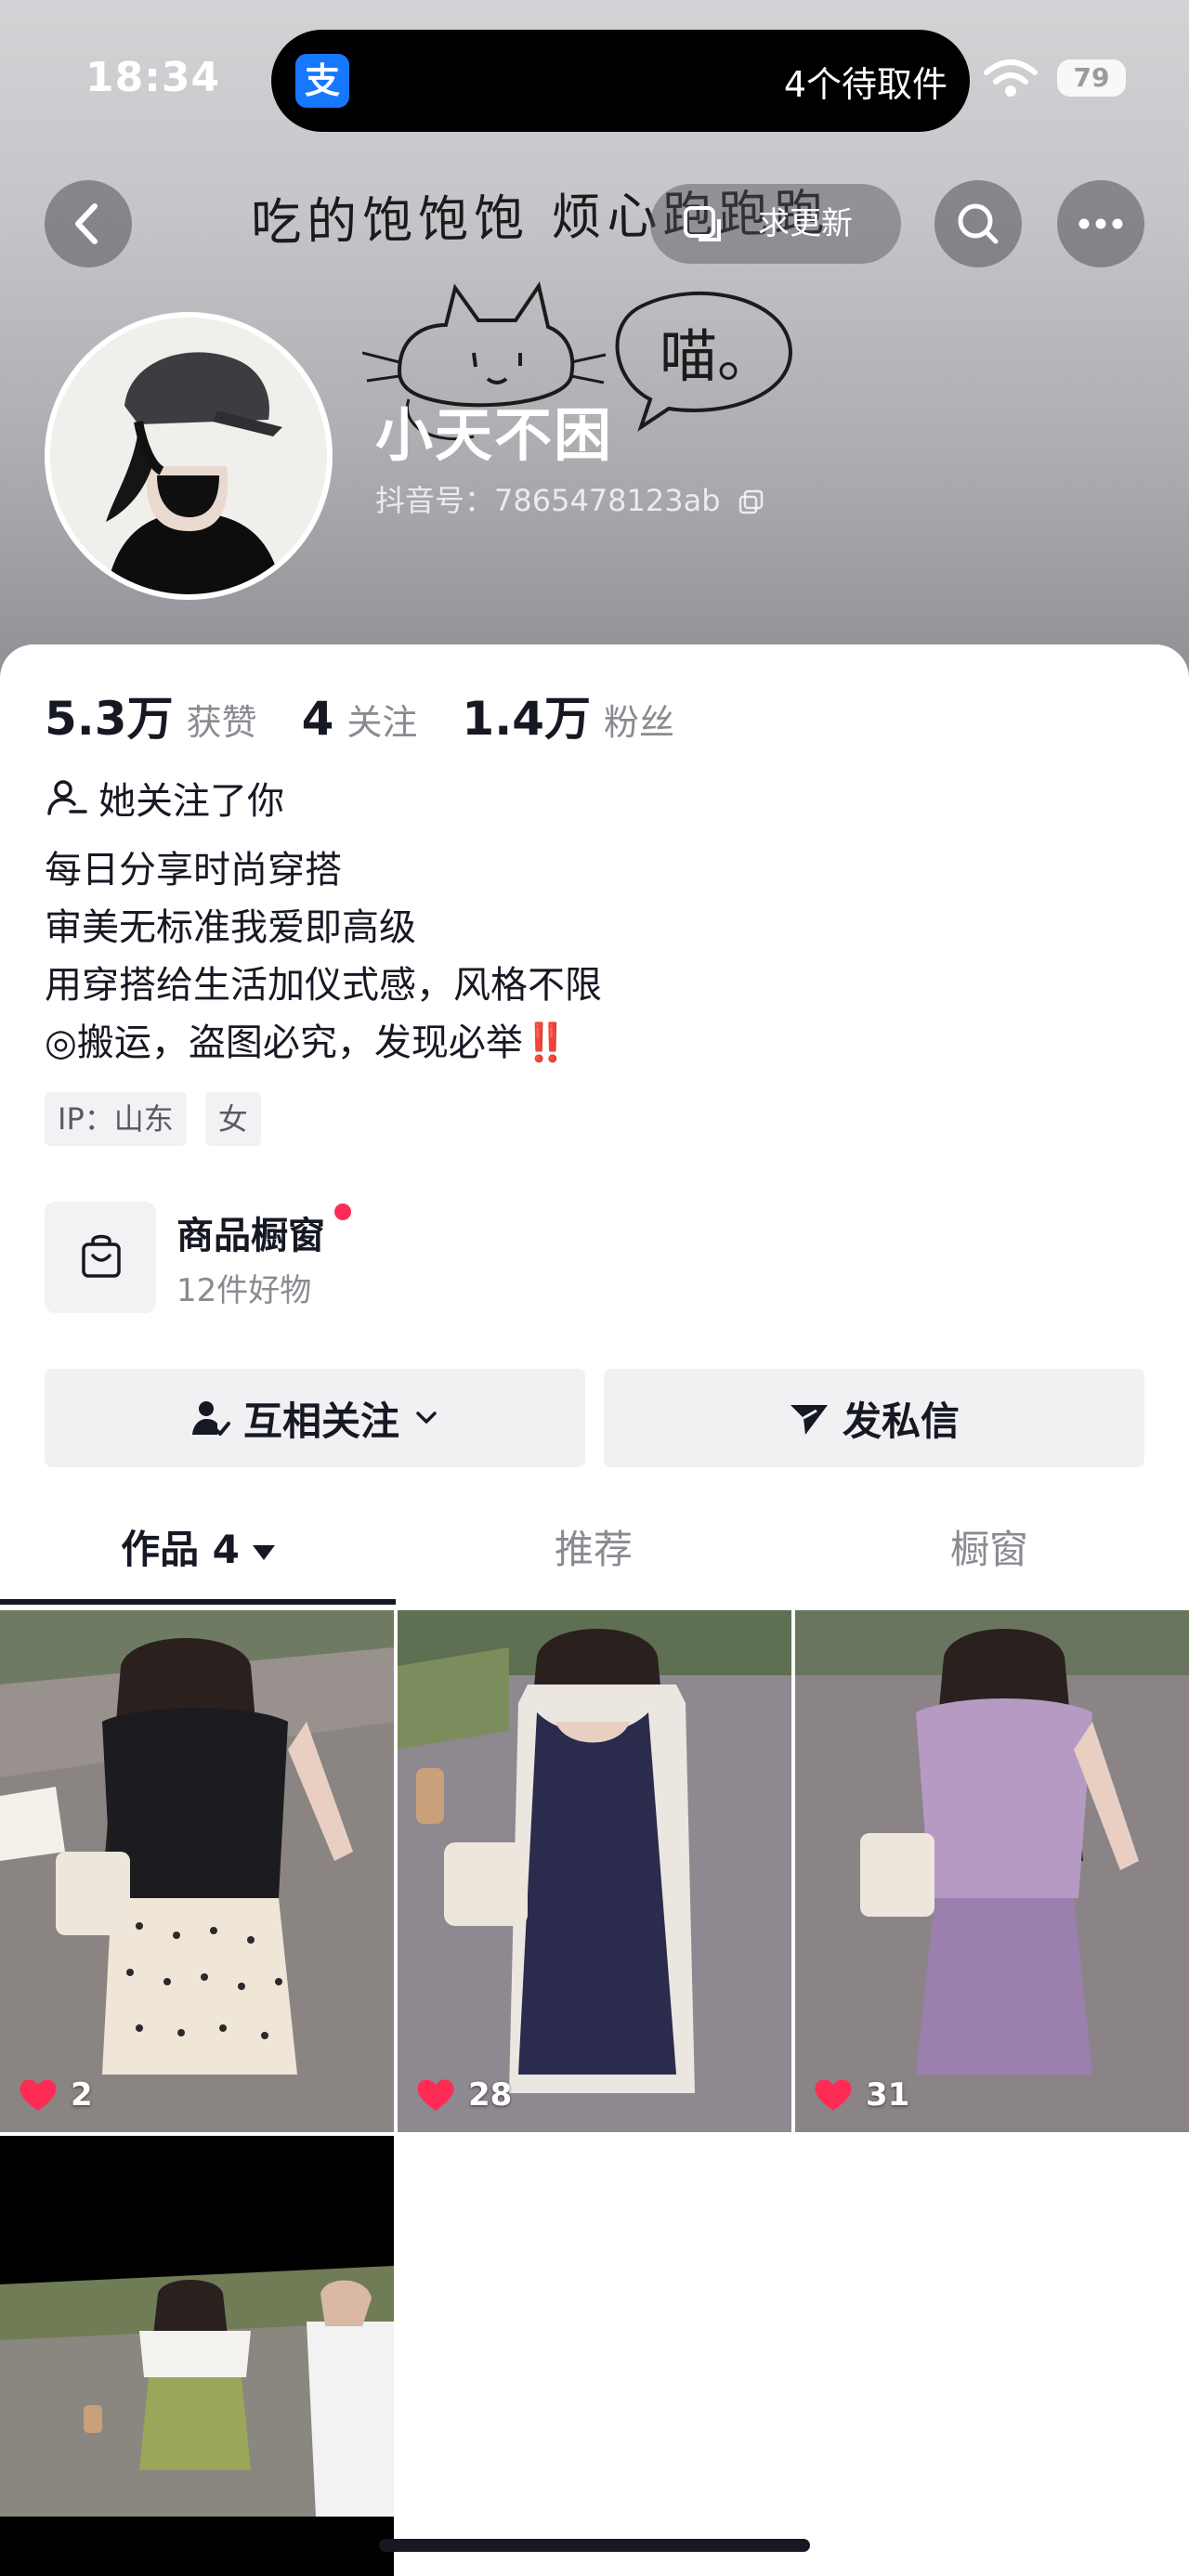  I want to click on douyin-id: 抖音号：7865478123ab, so click(570, 498).